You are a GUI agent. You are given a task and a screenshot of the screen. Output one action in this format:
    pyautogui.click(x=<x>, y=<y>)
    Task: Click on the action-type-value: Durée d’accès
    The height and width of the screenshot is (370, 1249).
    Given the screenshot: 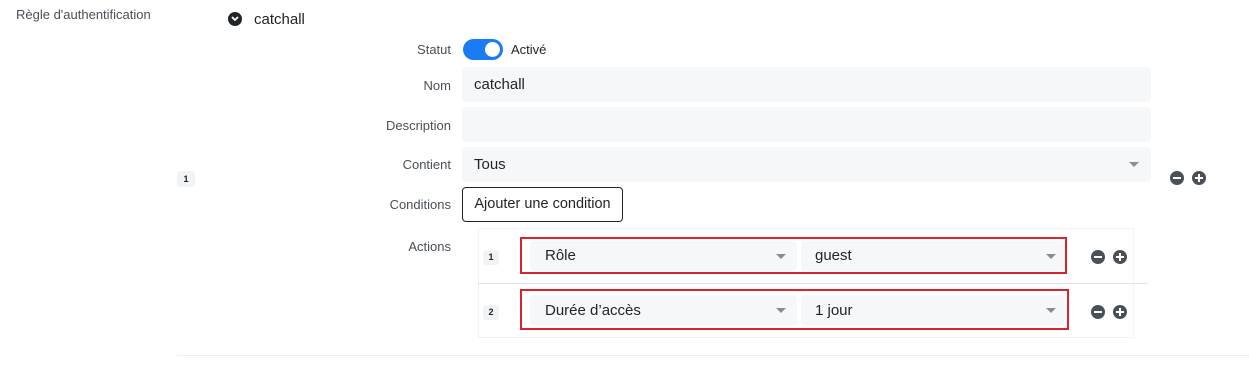 What is the action you would take?
    pyautogui.click(x=593, y=310)
    